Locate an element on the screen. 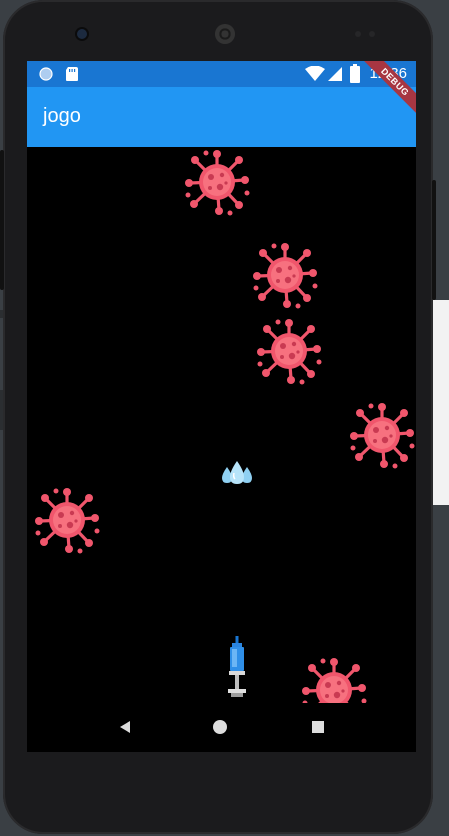 This screenshot has width=449, height=836. battery-icon is located at coordinates (355, 73).